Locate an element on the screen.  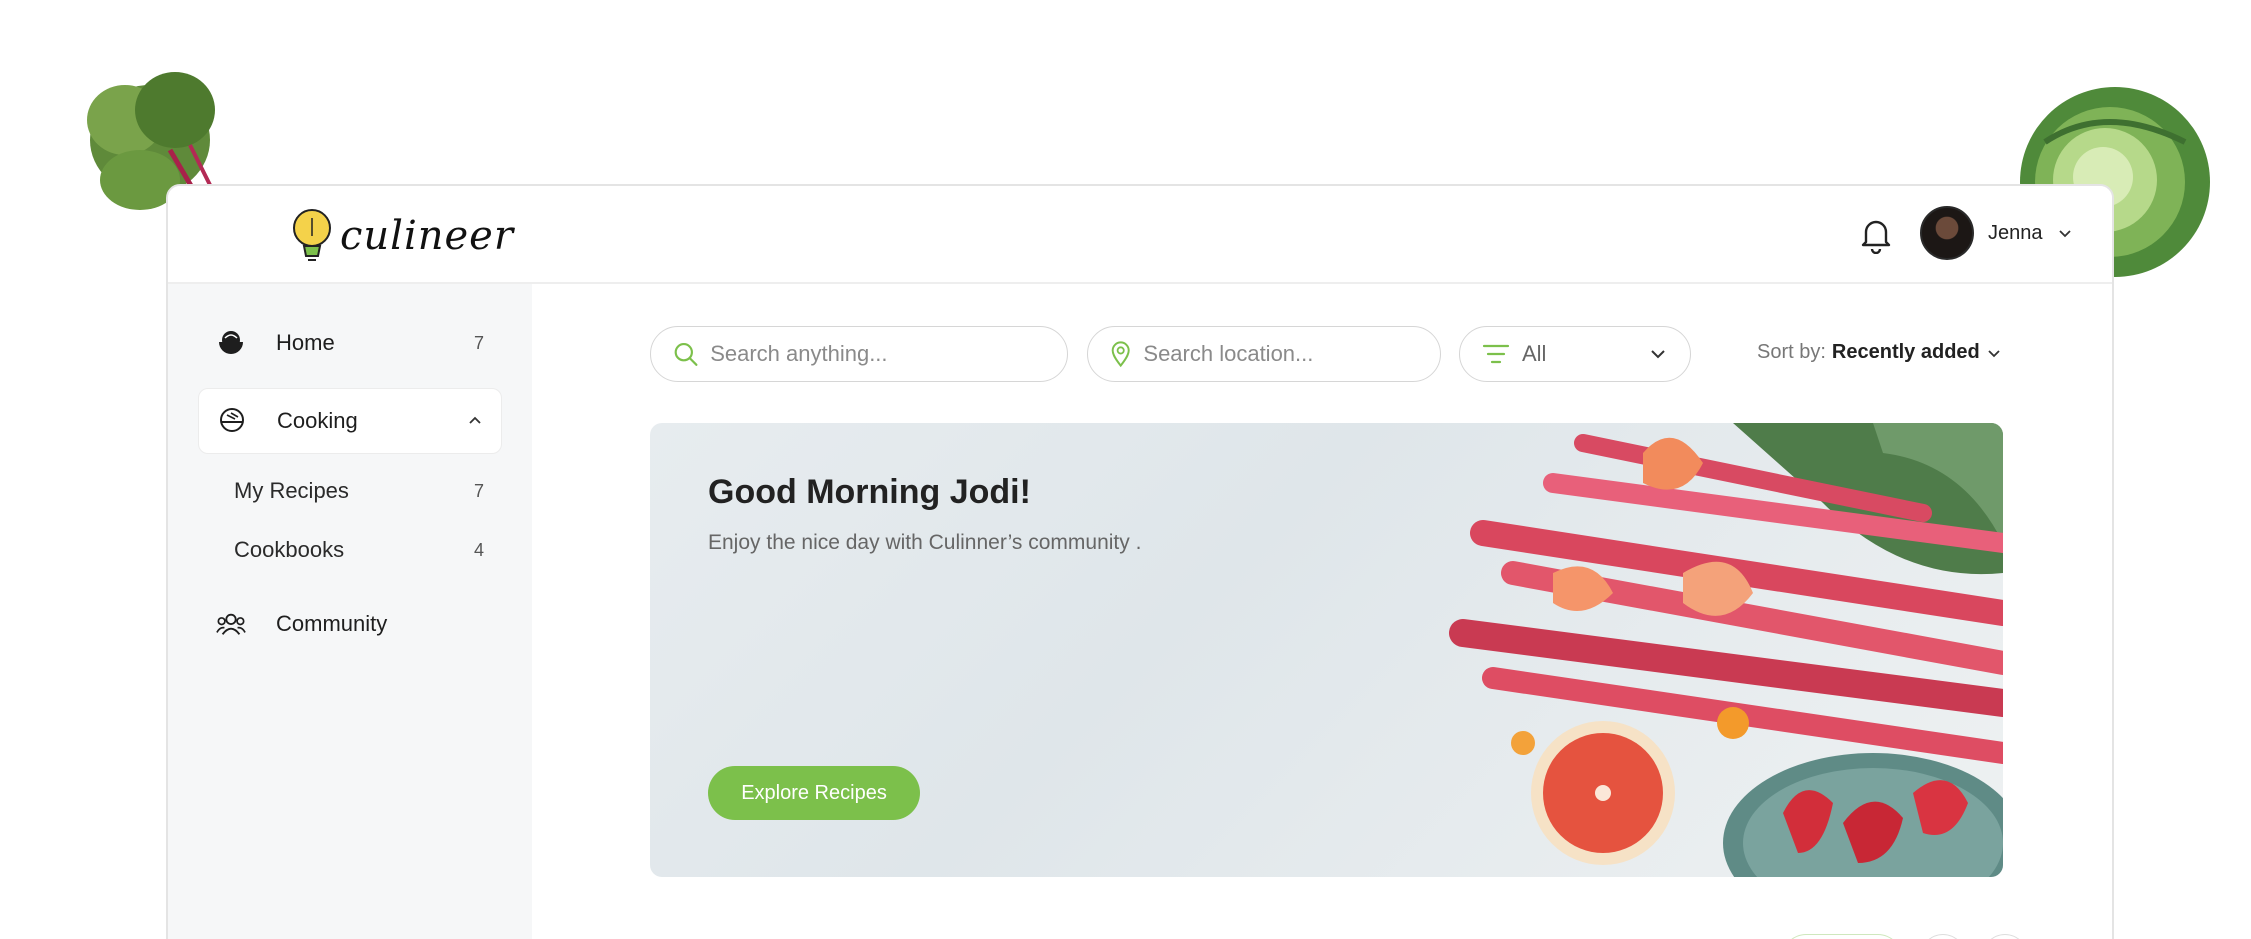
sidebar-subitem-count: 7 is located at coordinates (478, 490).